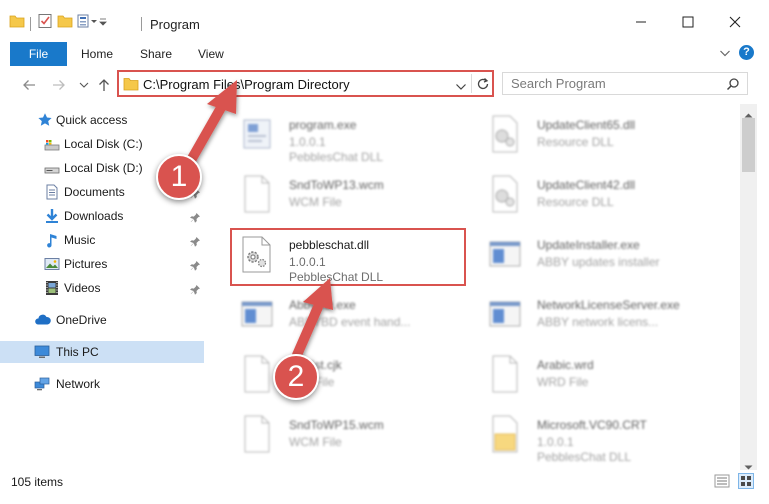  What do you see at coordinates (688, 22) in the screenshot?
I see `maximize-button` at bounding box center [688, 22].